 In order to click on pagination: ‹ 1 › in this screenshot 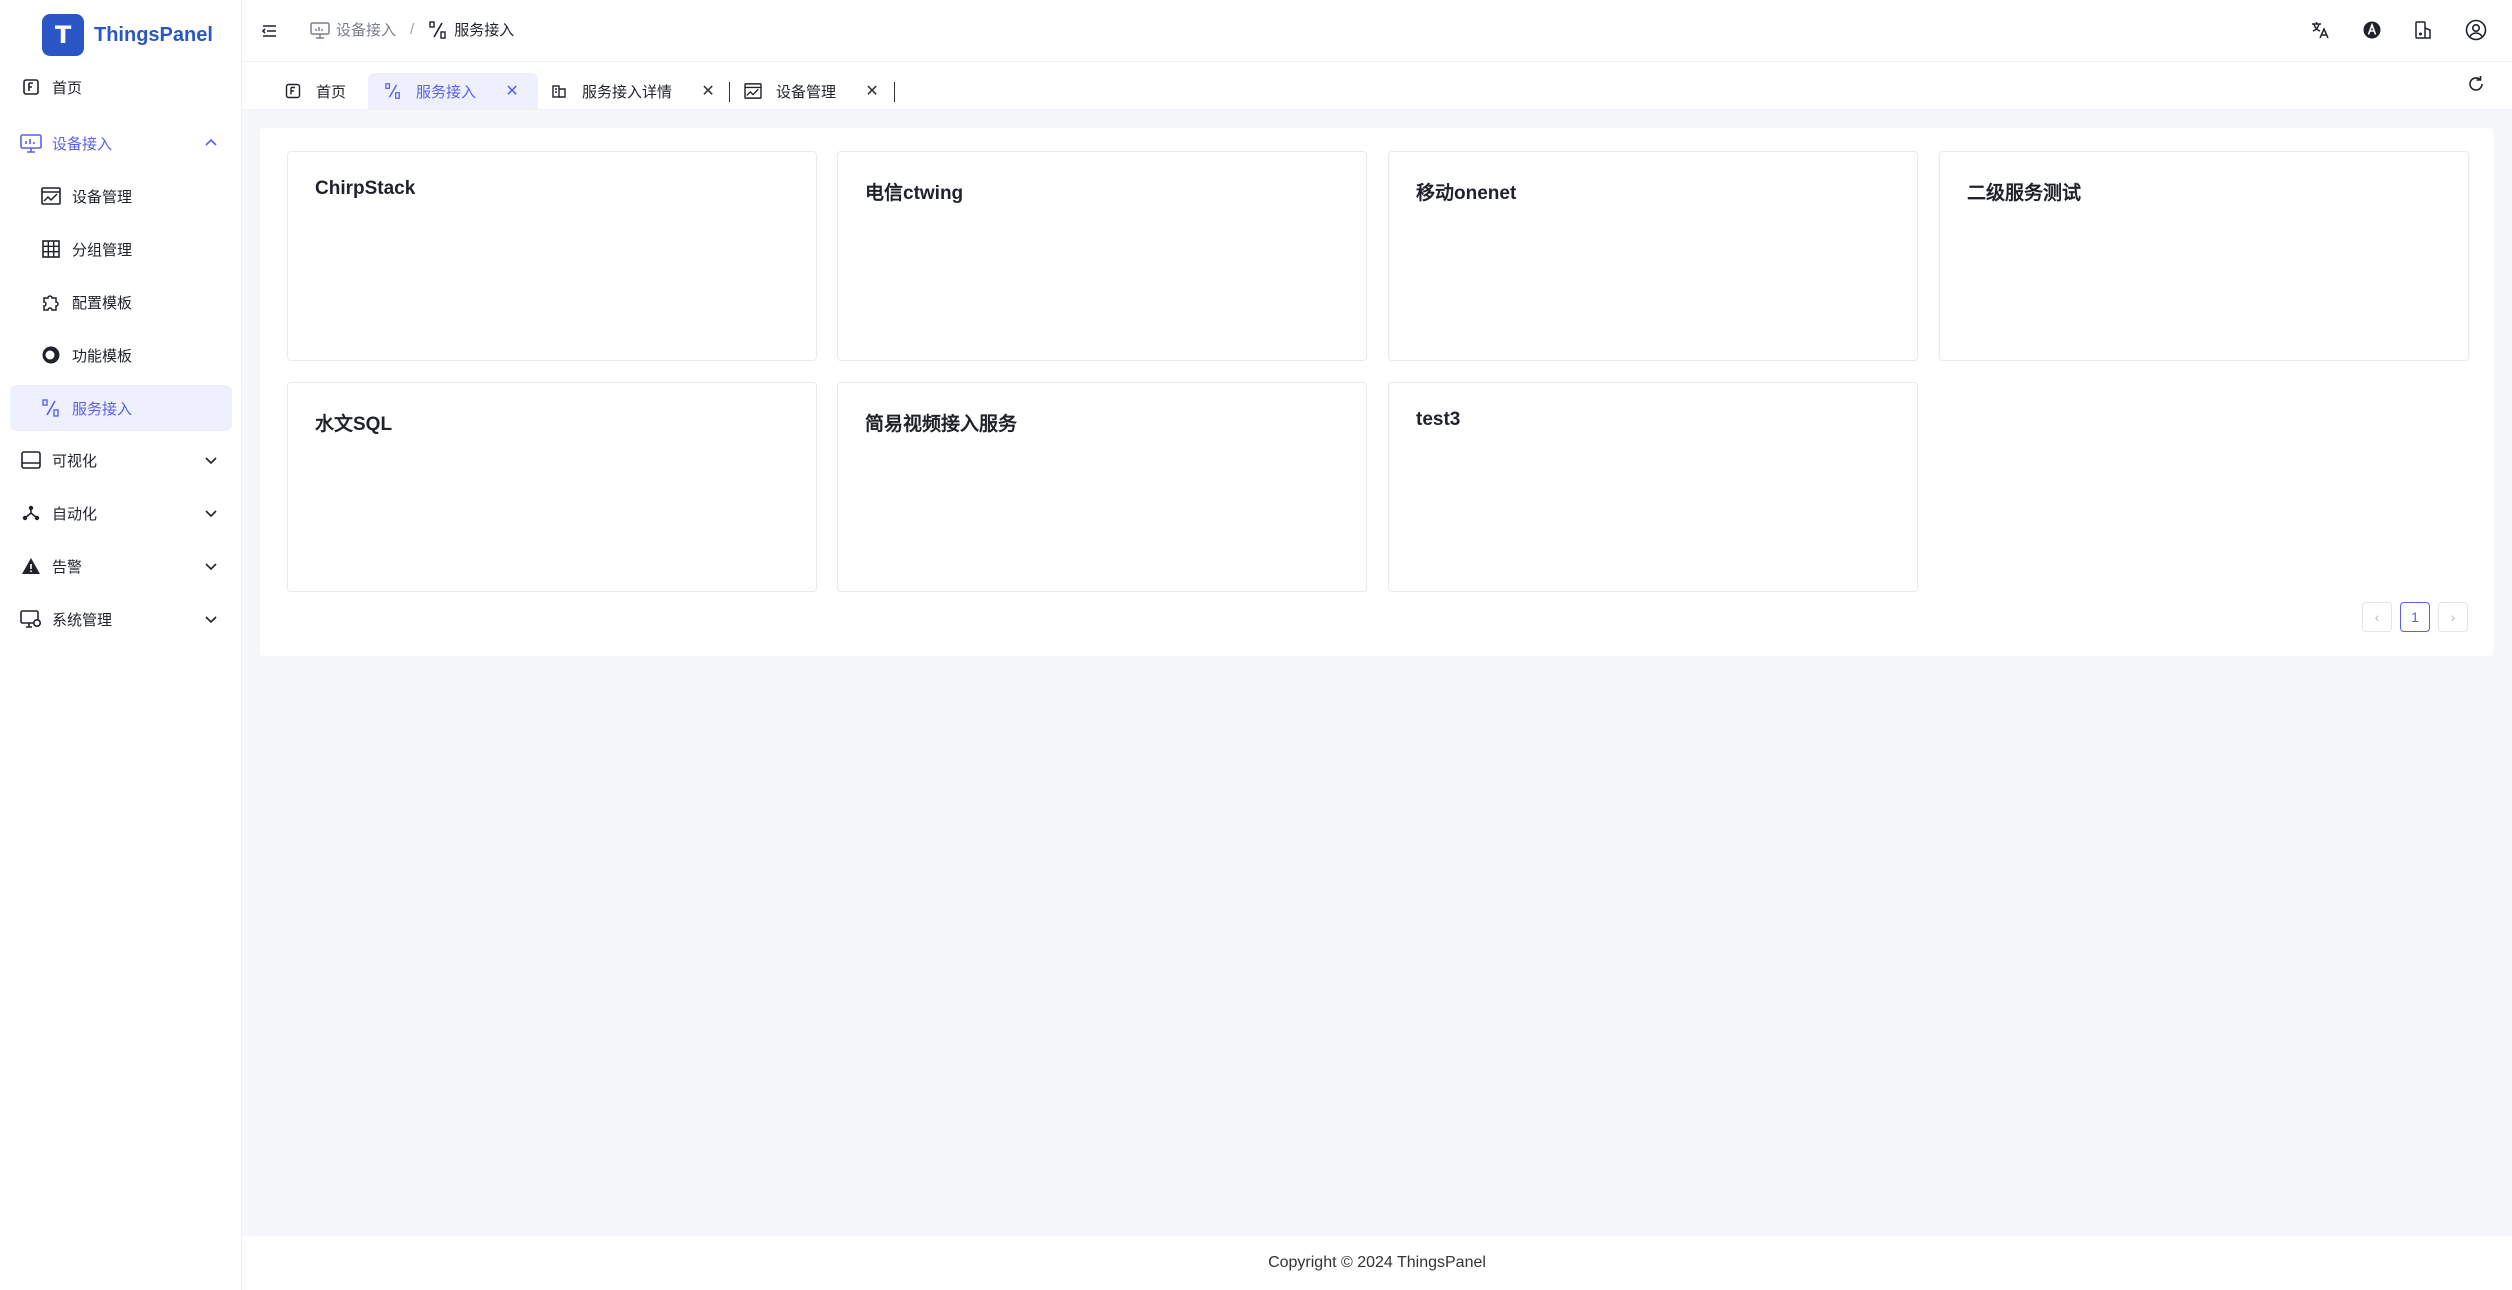, I will do `click(2415, 617)`.